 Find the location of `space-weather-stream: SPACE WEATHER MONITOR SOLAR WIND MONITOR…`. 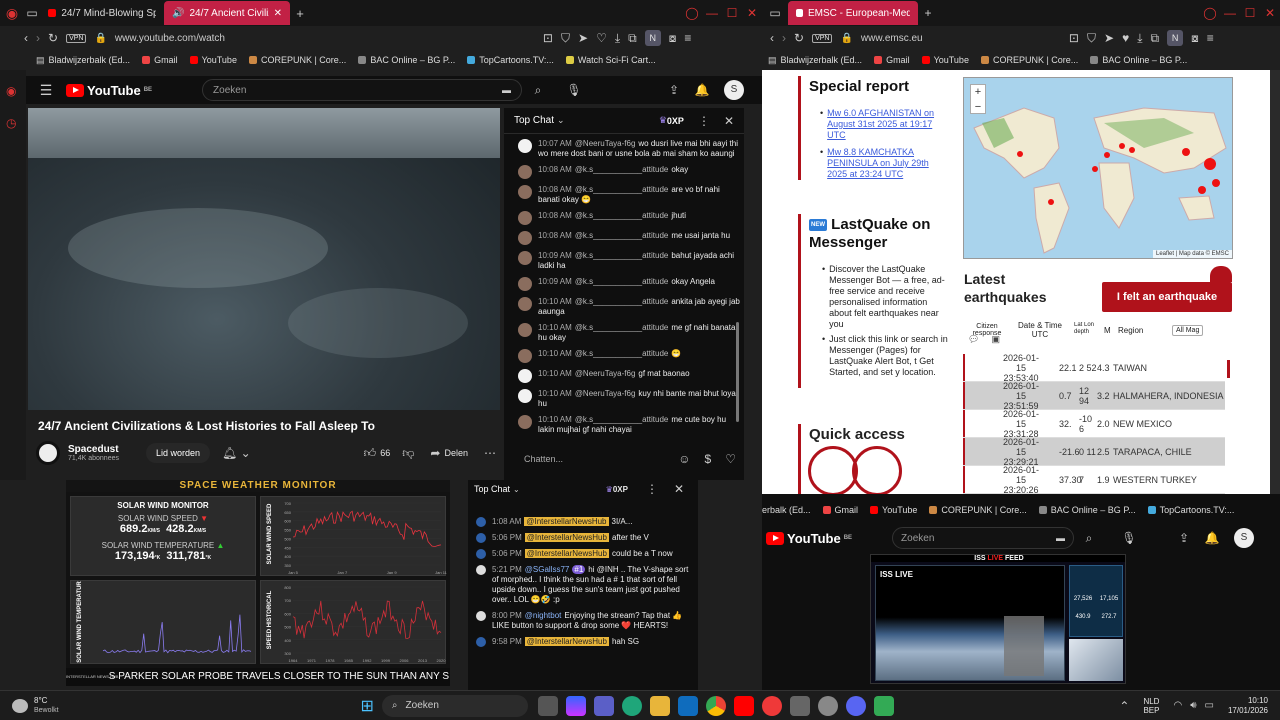

space-weather-stream: SPACE WEATHER MONITOR SOLAR WIND MONITOR… is located at coordinates (258, 583).